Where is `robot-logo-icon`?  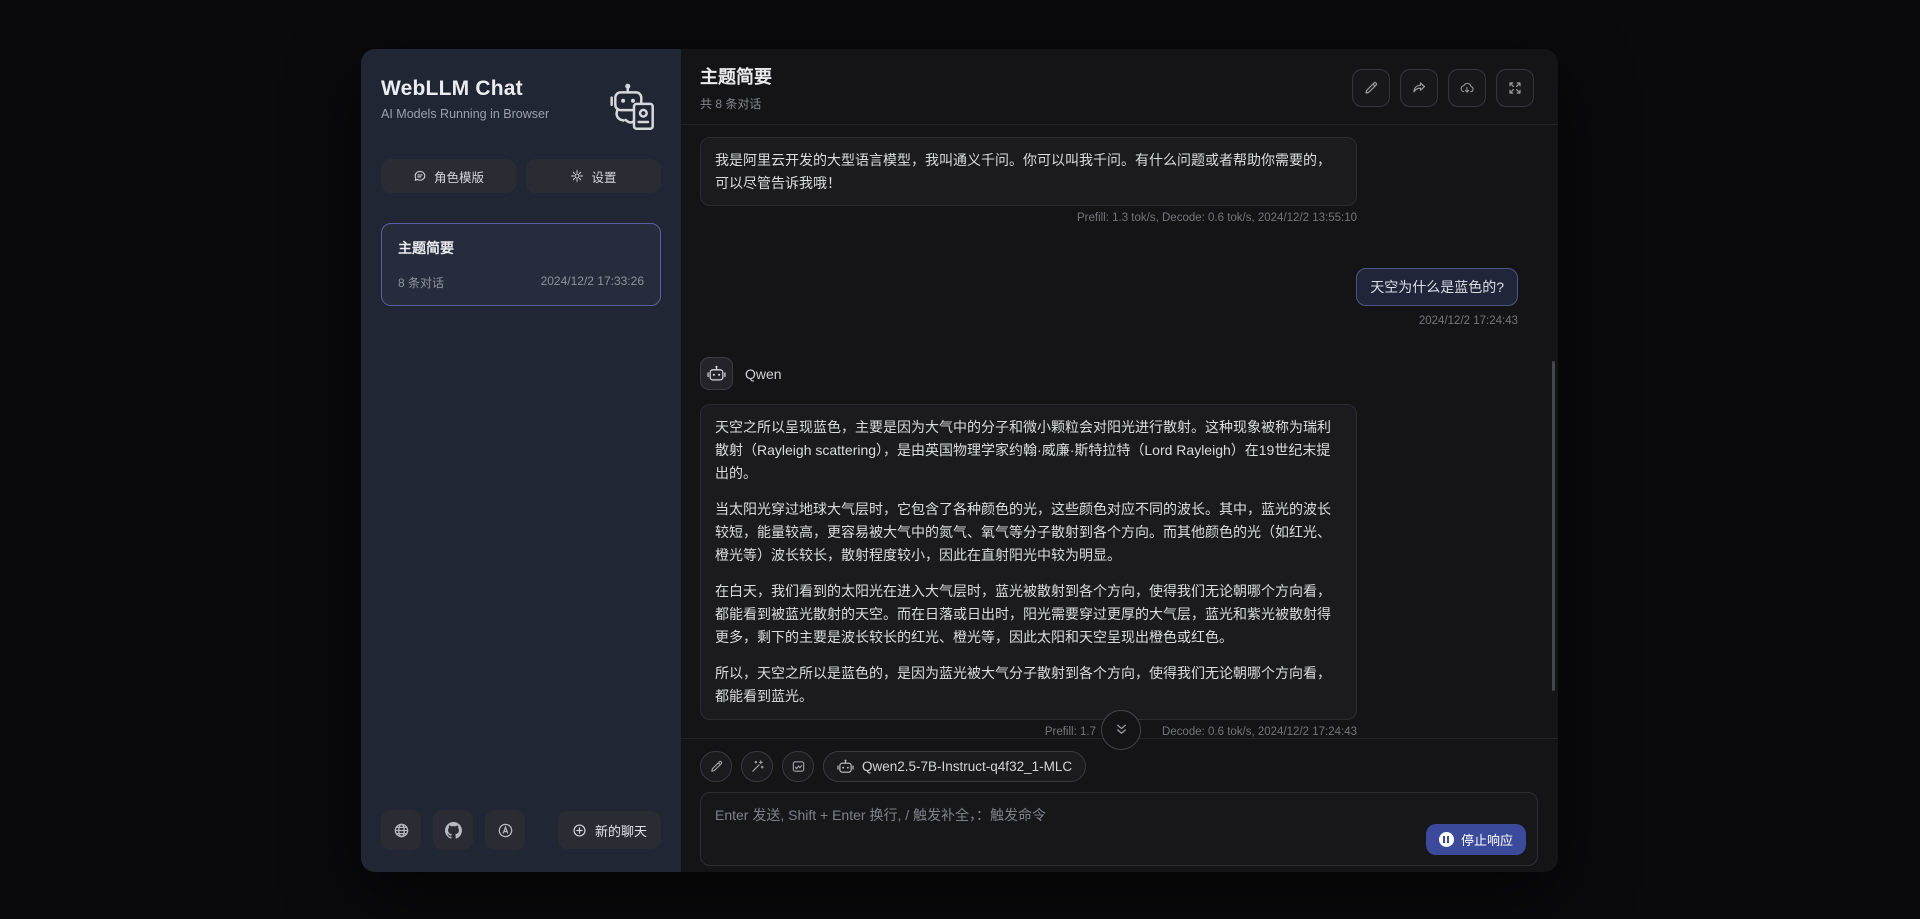
robot-logo-icon is located at coordinates (632, 107).